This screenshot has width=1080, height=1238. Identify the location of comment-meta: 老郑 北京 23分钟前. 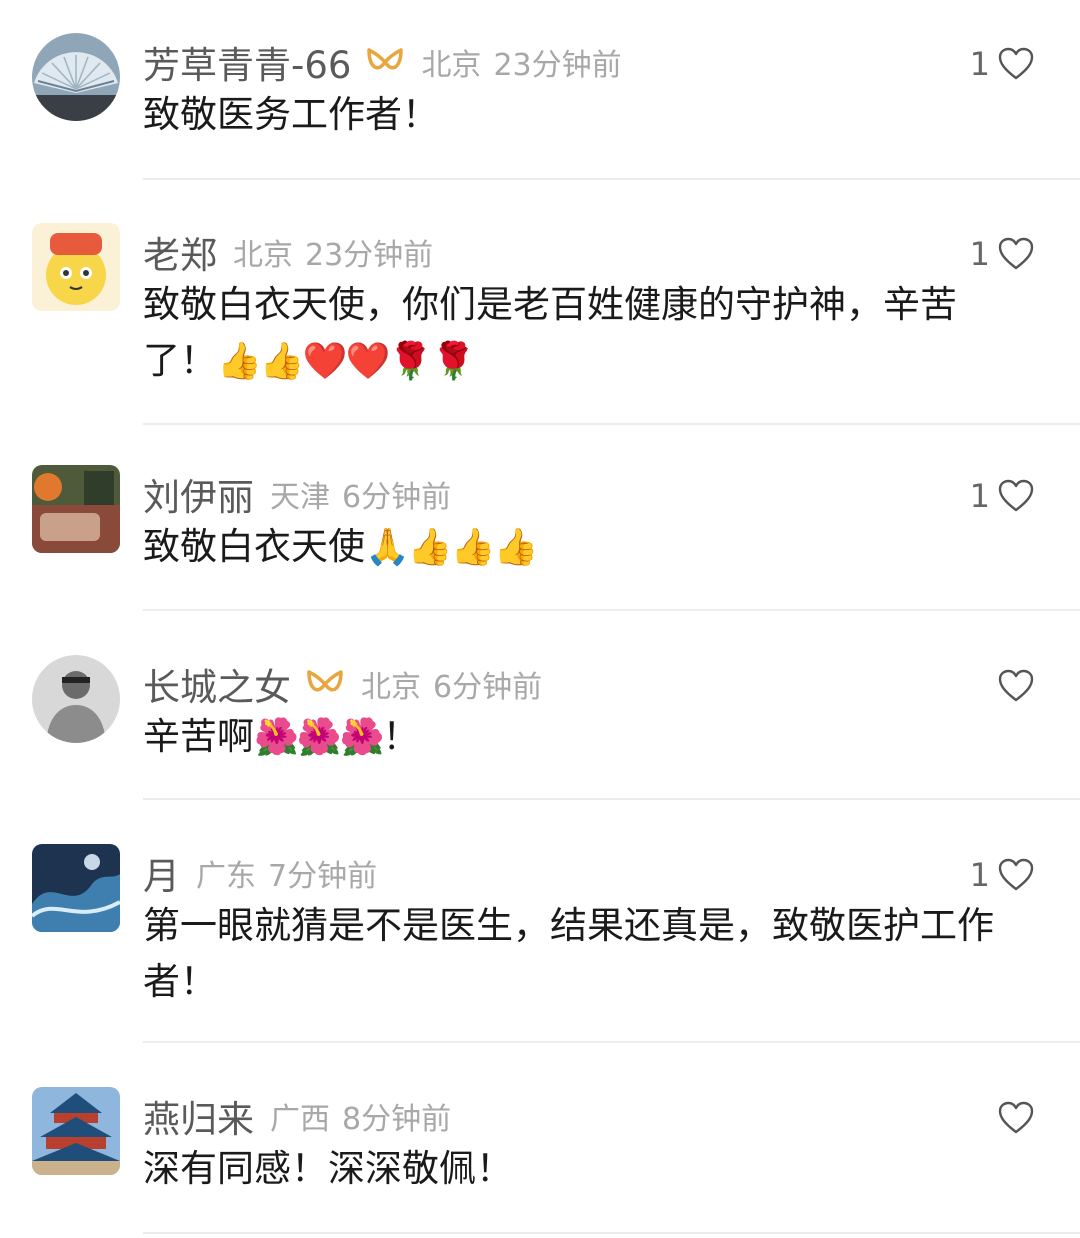
(288, 253).